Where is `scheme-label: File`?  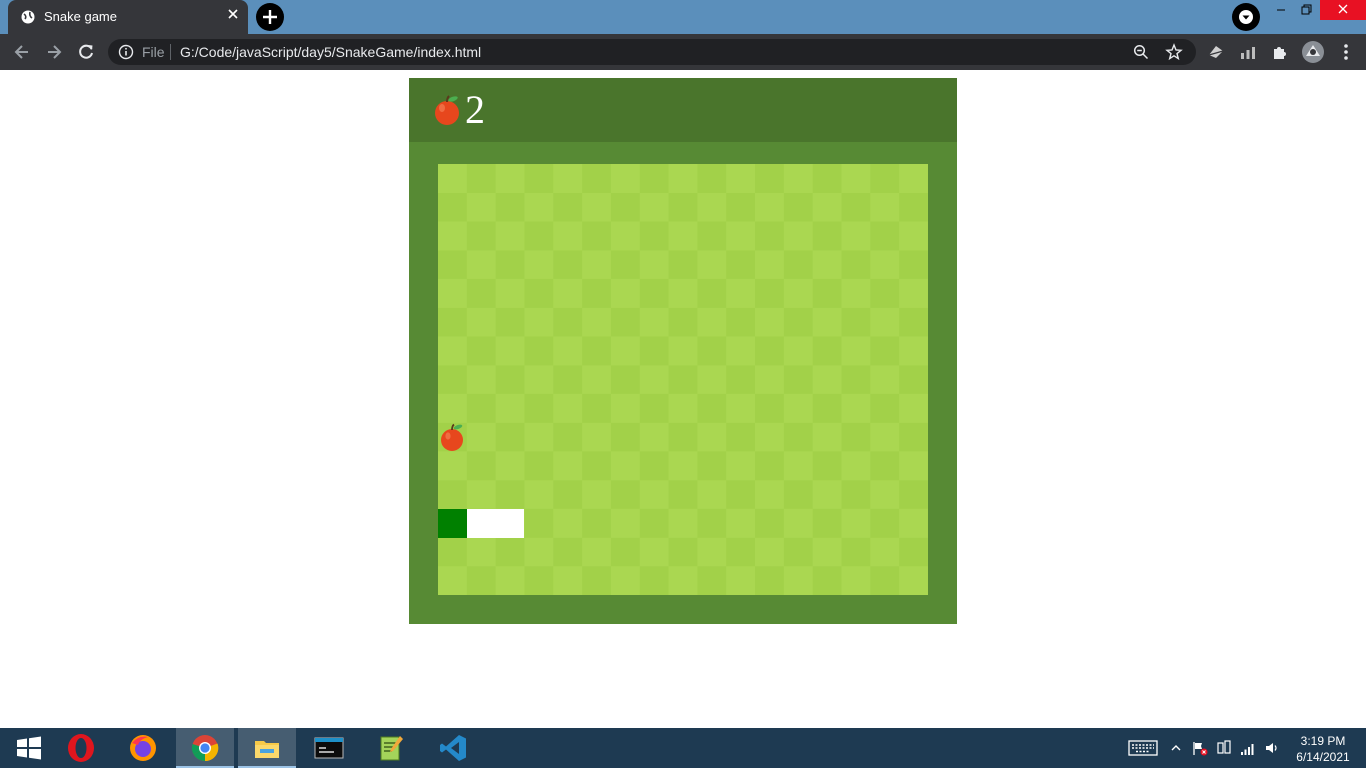 scheme-label: File is located at coordinates (153, 52).